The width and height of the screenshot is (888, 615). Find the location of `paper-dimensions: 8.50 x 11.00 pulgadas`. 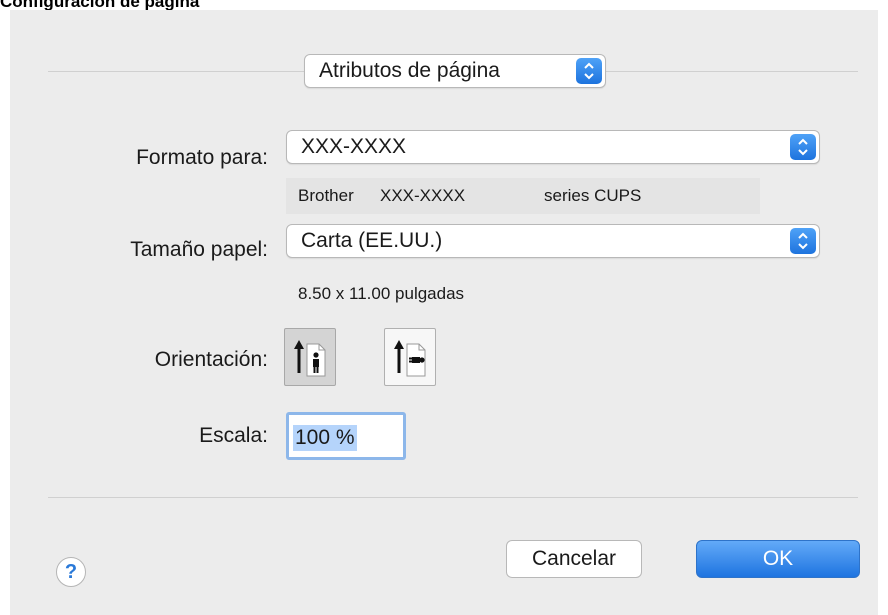

paper-dimensions: 8.50 x 11.00 pulgadas is located at coordinates (381, 293).